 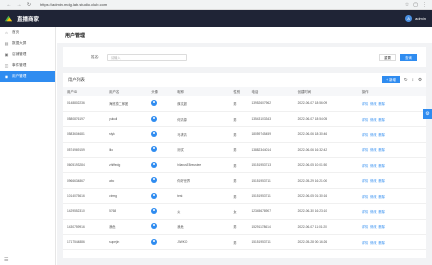 I want to click on back-icon: ←, so click(x=9, y=5).